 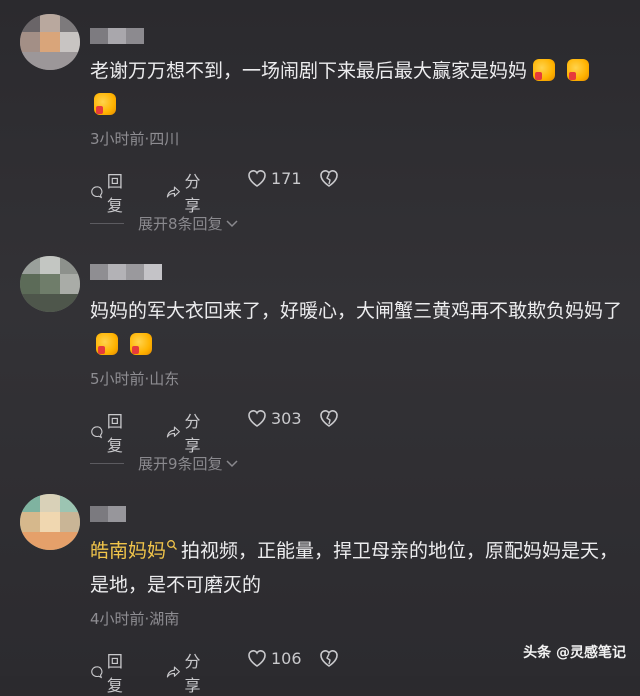 What do you see at coordinates (135, 619) in the screenshot?
I see `comment-meta: 4小时前·湖南` at bounding box center [135, 619].